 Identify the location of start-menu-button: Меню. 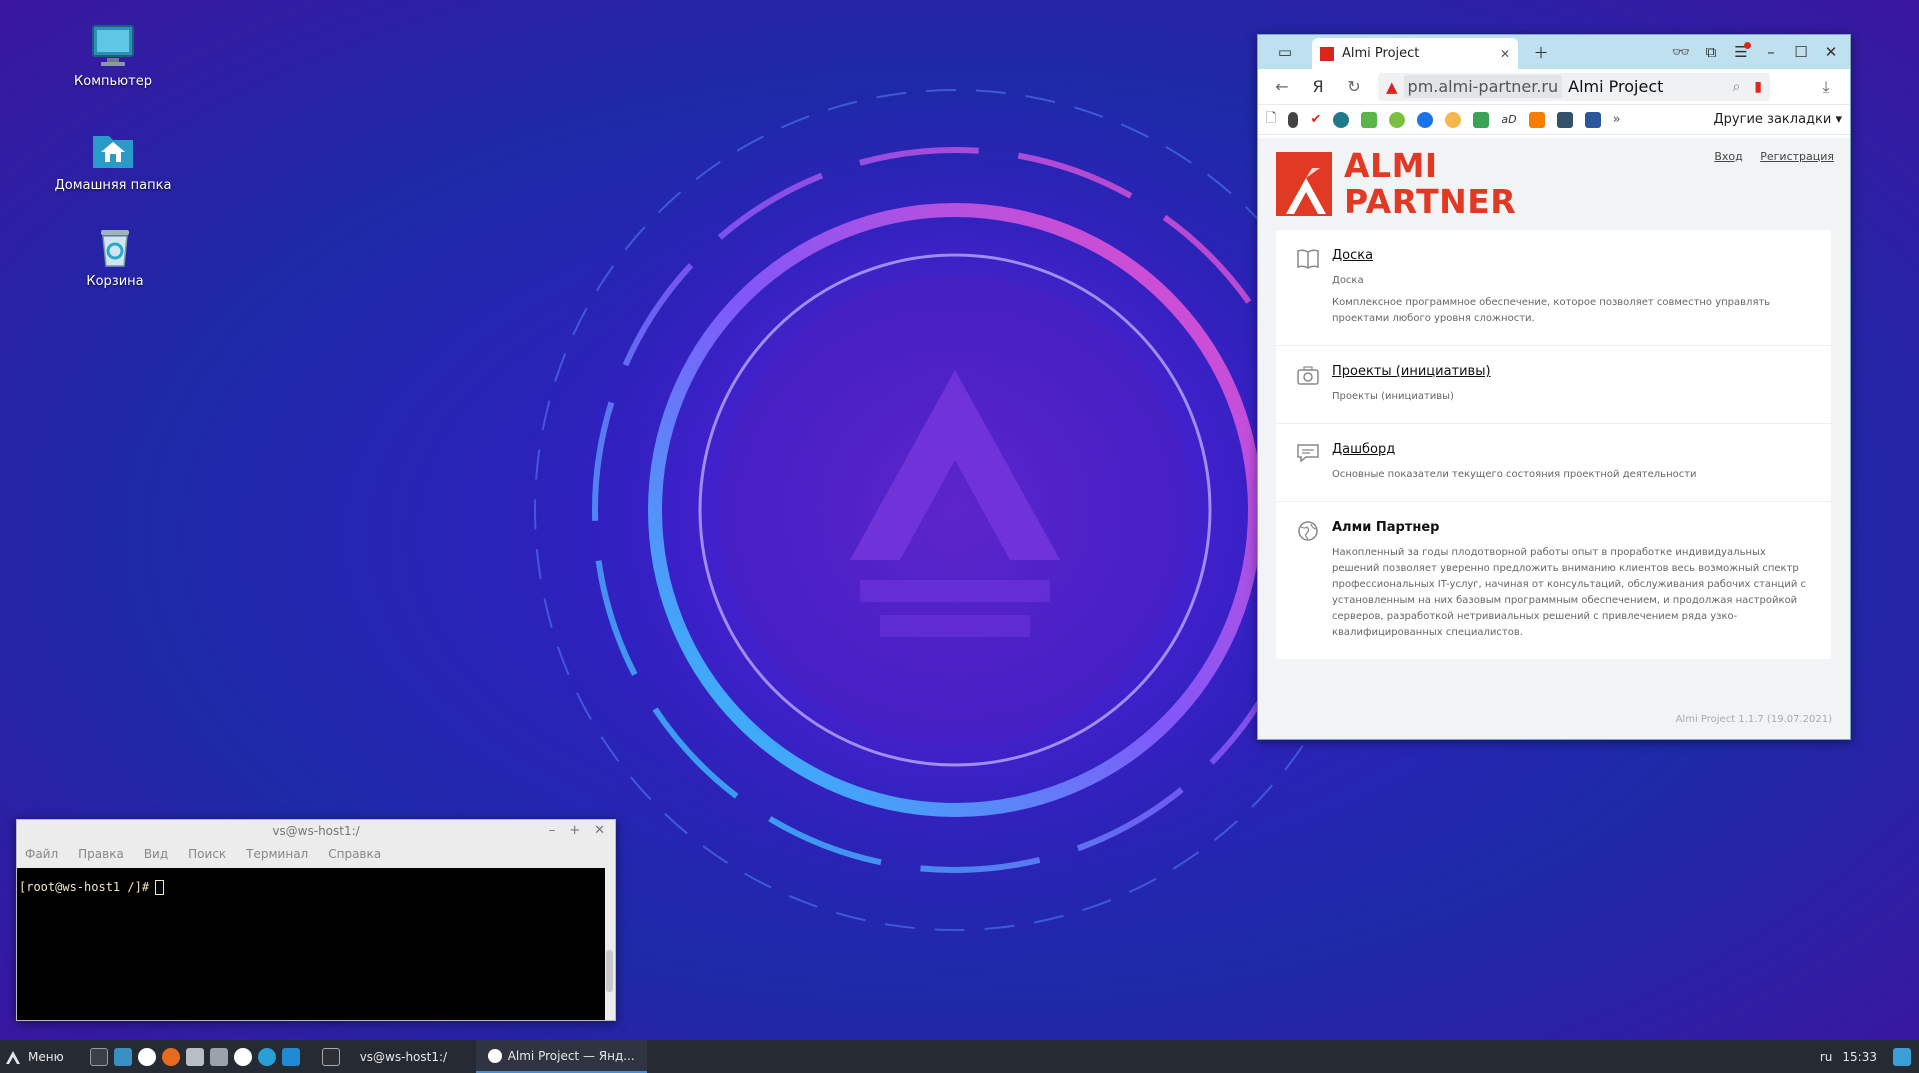
(36, 1057).